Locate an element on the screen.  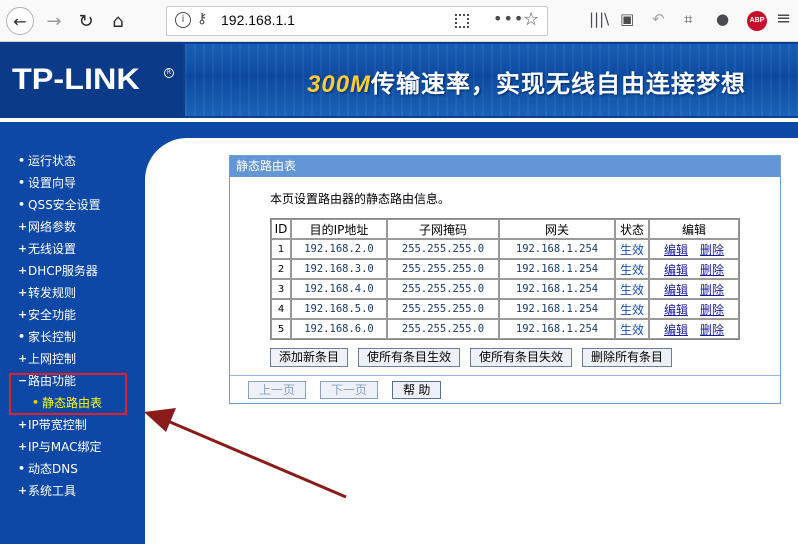
enable-all-button: 使所有条目生效 is located at coordinates (409, 357).